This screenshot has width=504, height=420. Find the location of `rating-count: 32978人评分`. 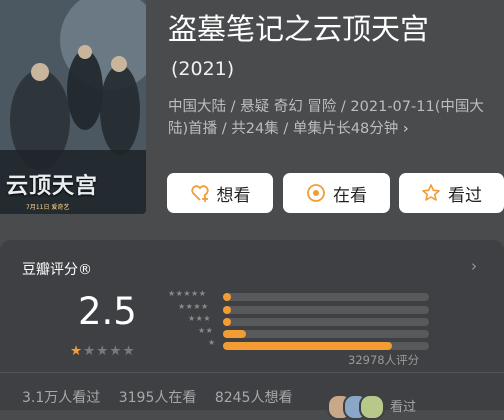

rating-count: 32978人评分 is located at coordinates (384, 360).